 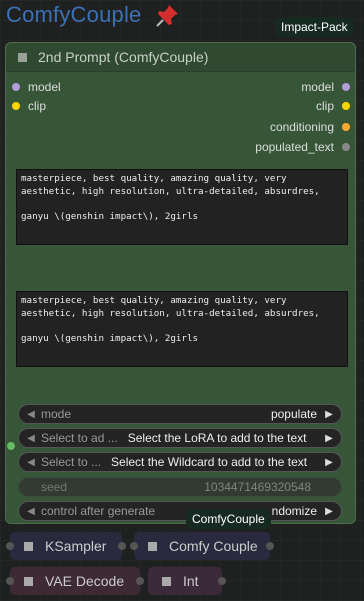 I want to click on input-slot-clip: clip, so click(x=29, y=106).